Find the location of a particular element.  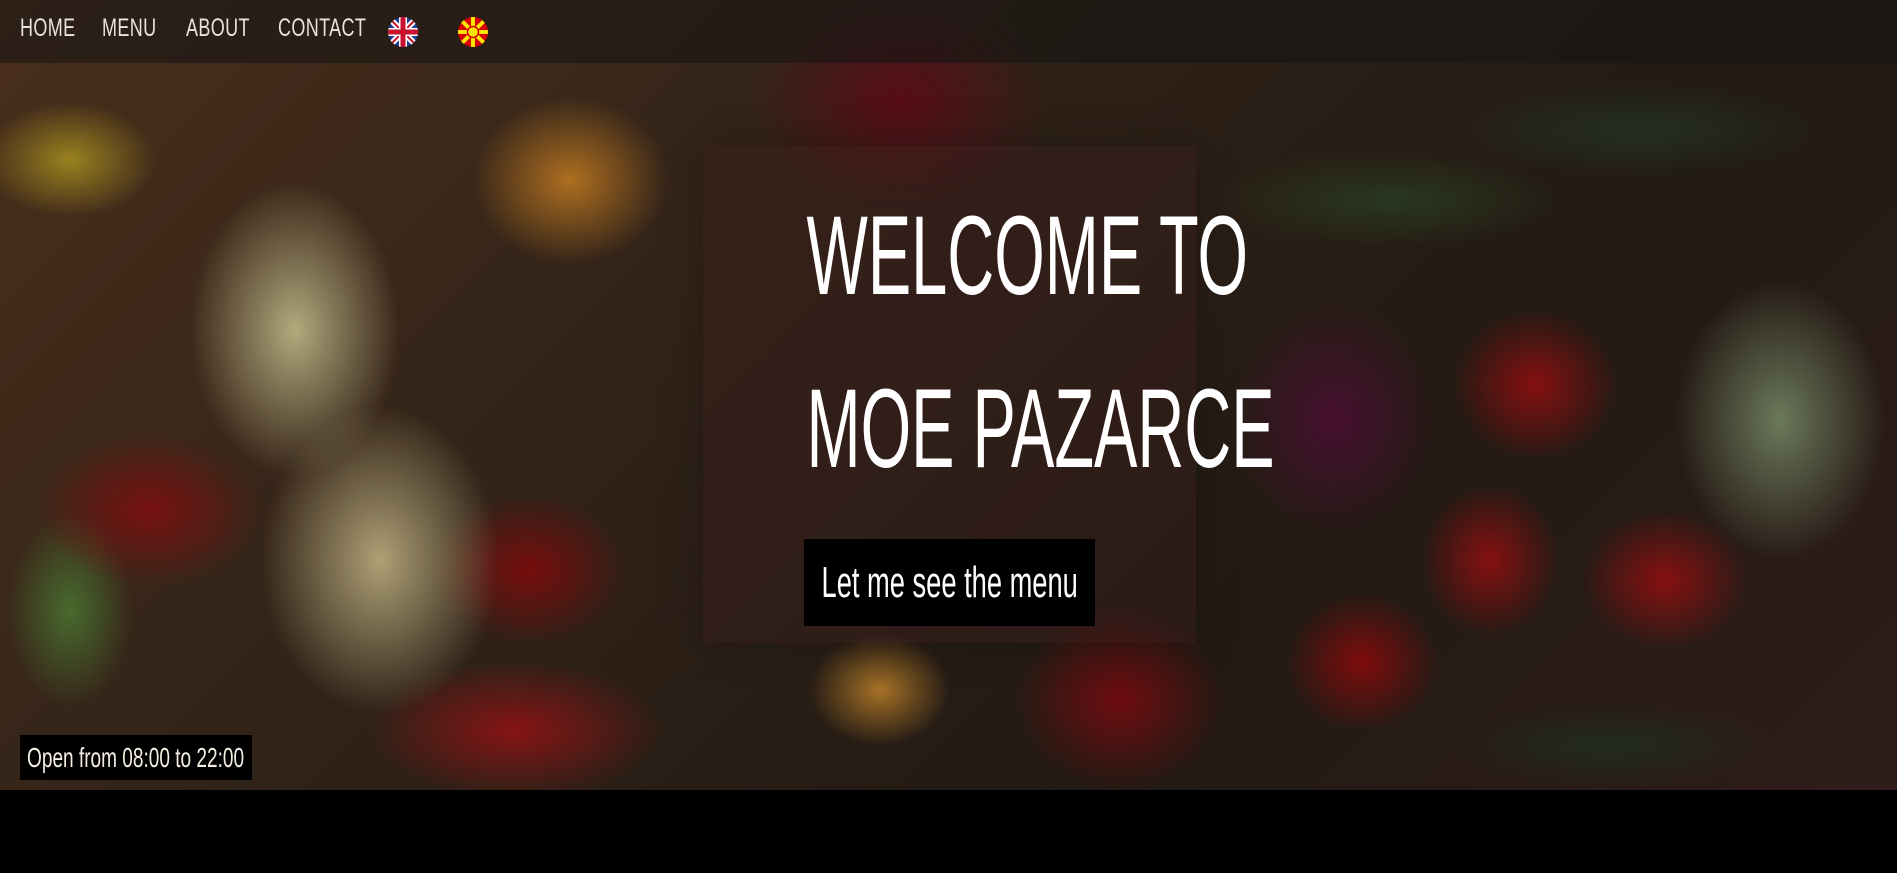

see-menu-button: Let me see the menu is located at coordinates (949, 582).